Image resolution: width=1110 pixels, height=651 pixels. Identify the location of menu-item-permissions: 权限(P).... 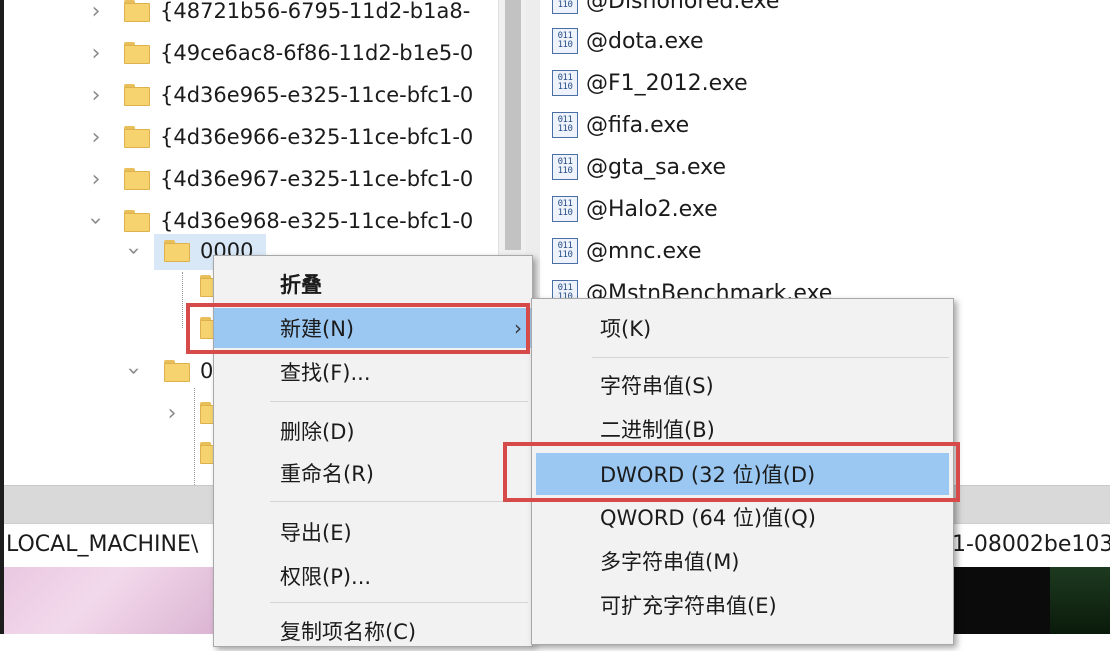
(373, 576).